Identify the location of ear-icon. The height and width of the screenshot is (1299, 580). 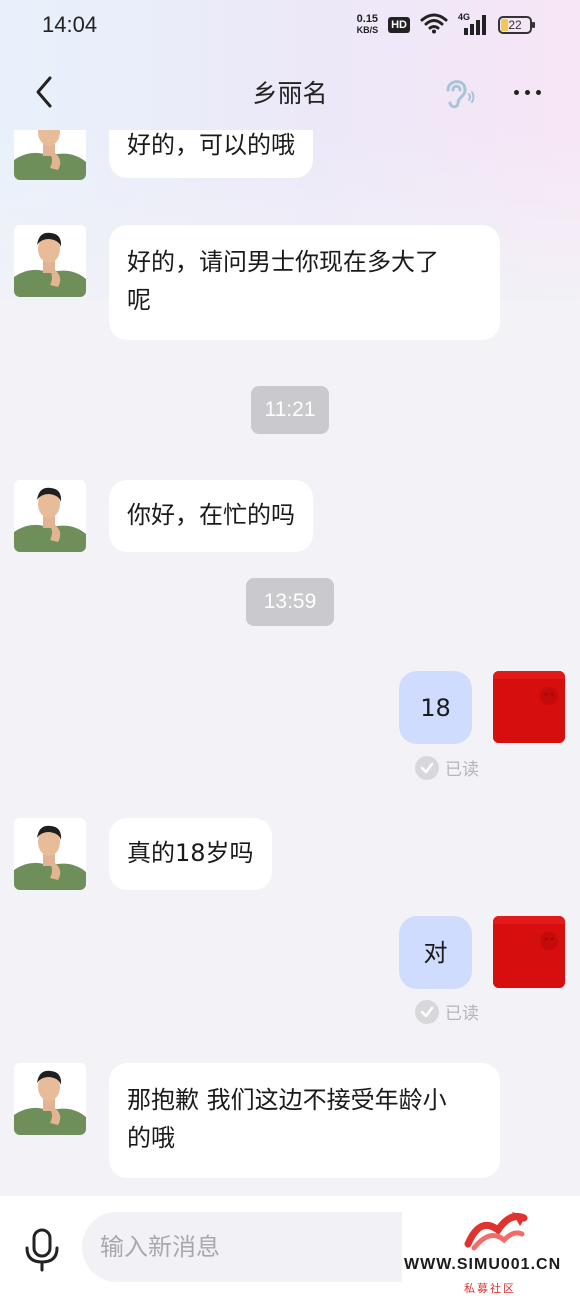
(460, 94).